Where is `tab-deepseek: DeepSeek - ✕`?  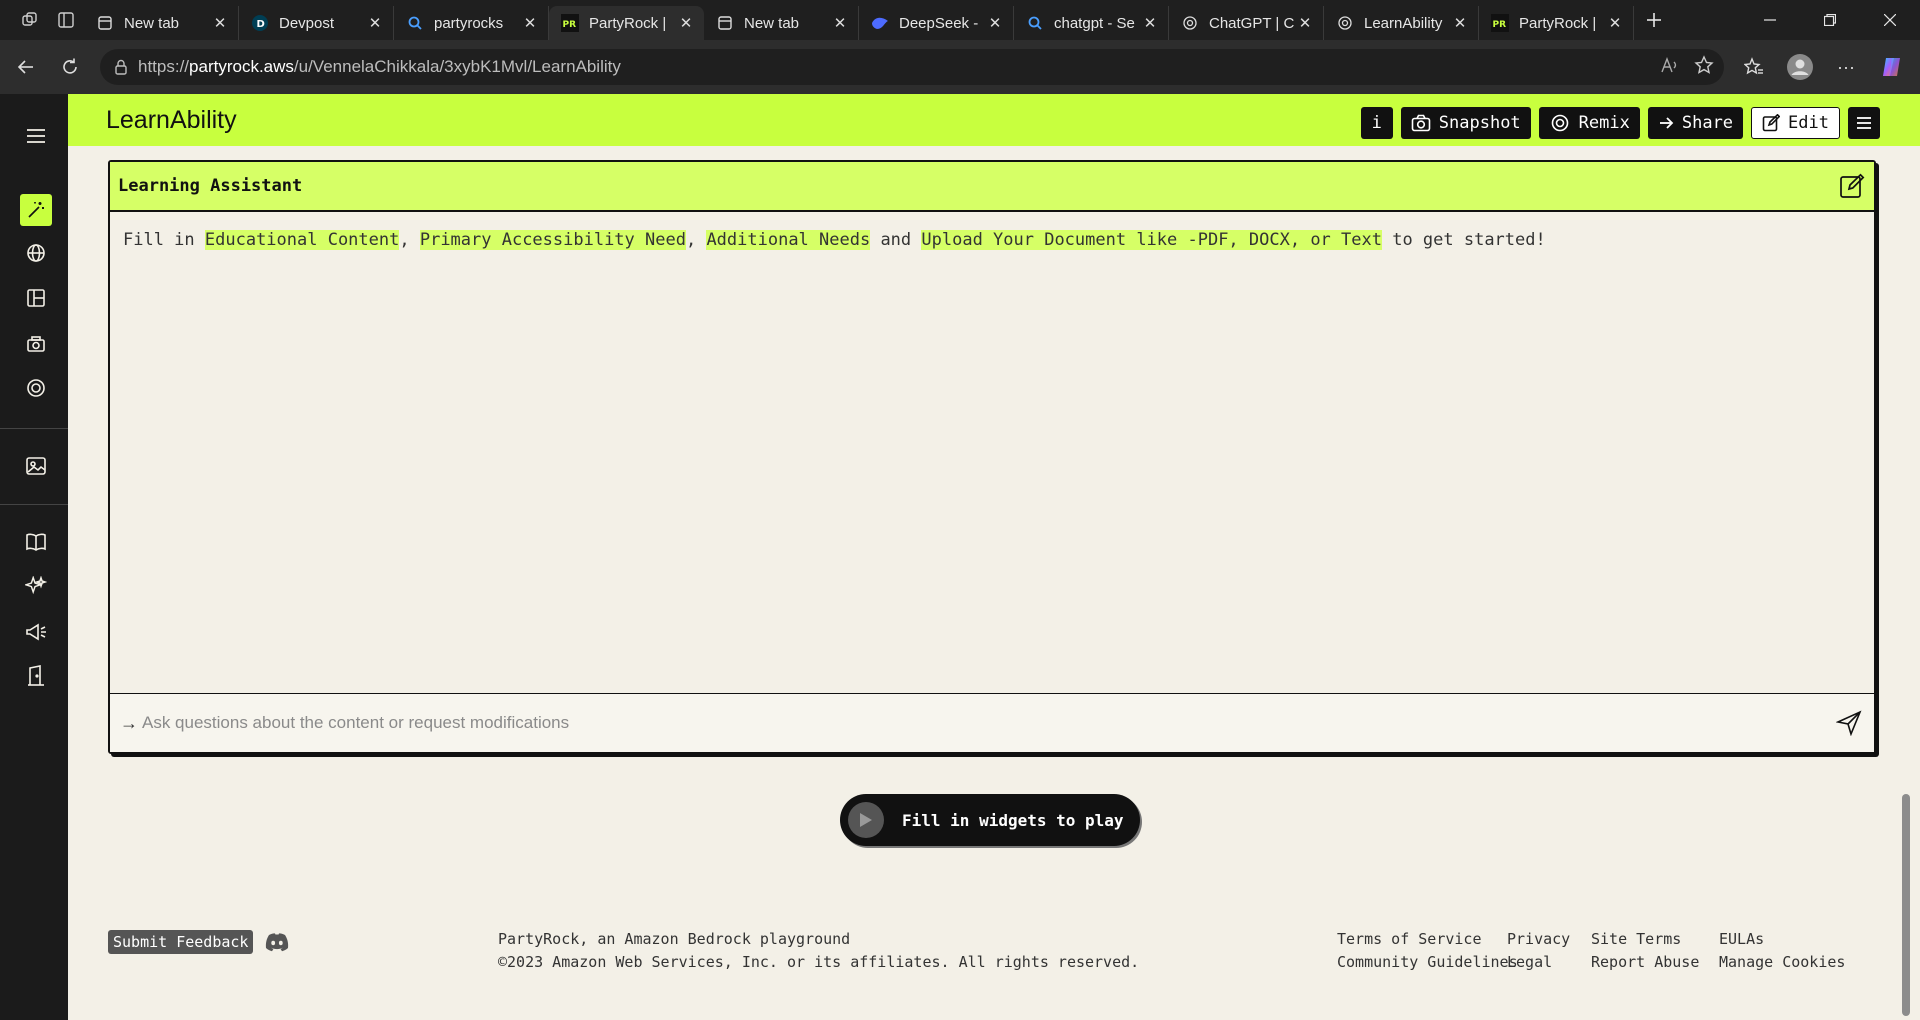 tab-deepseek: DeepSeek - ✕ is located at coordinates (936, 23).